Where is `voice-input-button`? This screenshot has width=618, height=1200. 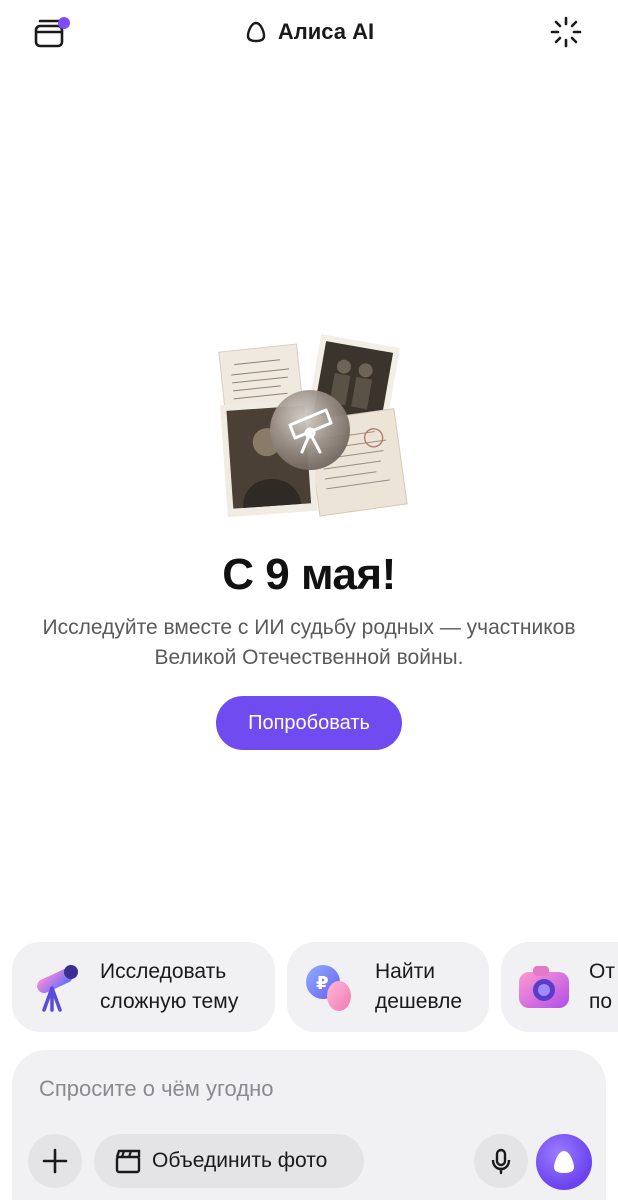 voice-input-button is located at coordinates (501, 1161).